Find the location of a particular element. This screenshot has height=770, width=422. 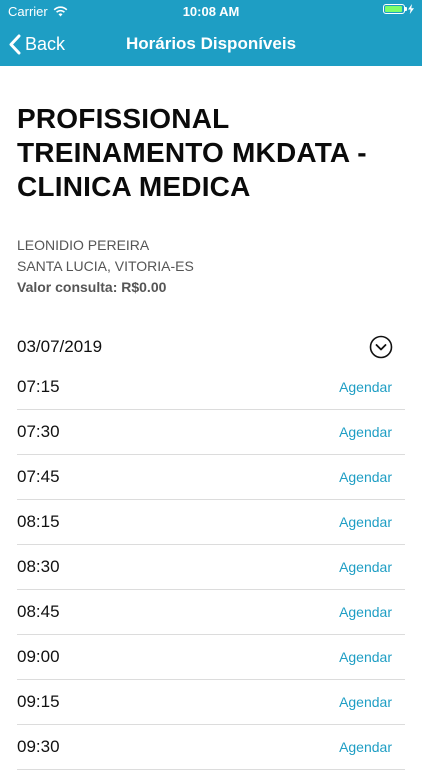

professional-location: SANTA LUCIA, VITORIA-ES is located at coordinates (105, 266).